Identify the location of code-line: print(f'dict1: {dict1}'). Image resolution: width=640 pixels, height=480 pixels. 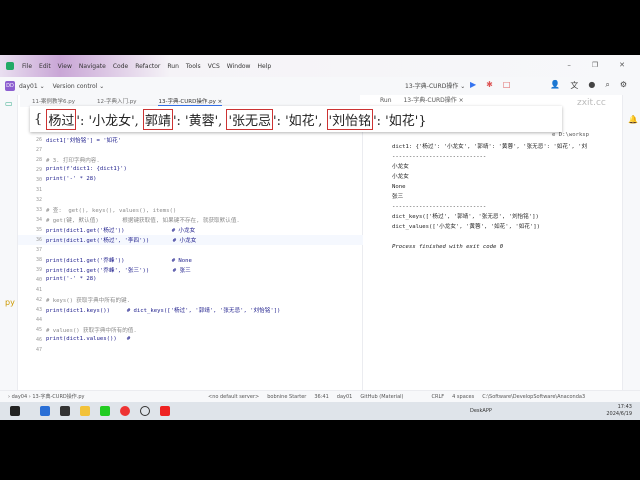
(86, 169).